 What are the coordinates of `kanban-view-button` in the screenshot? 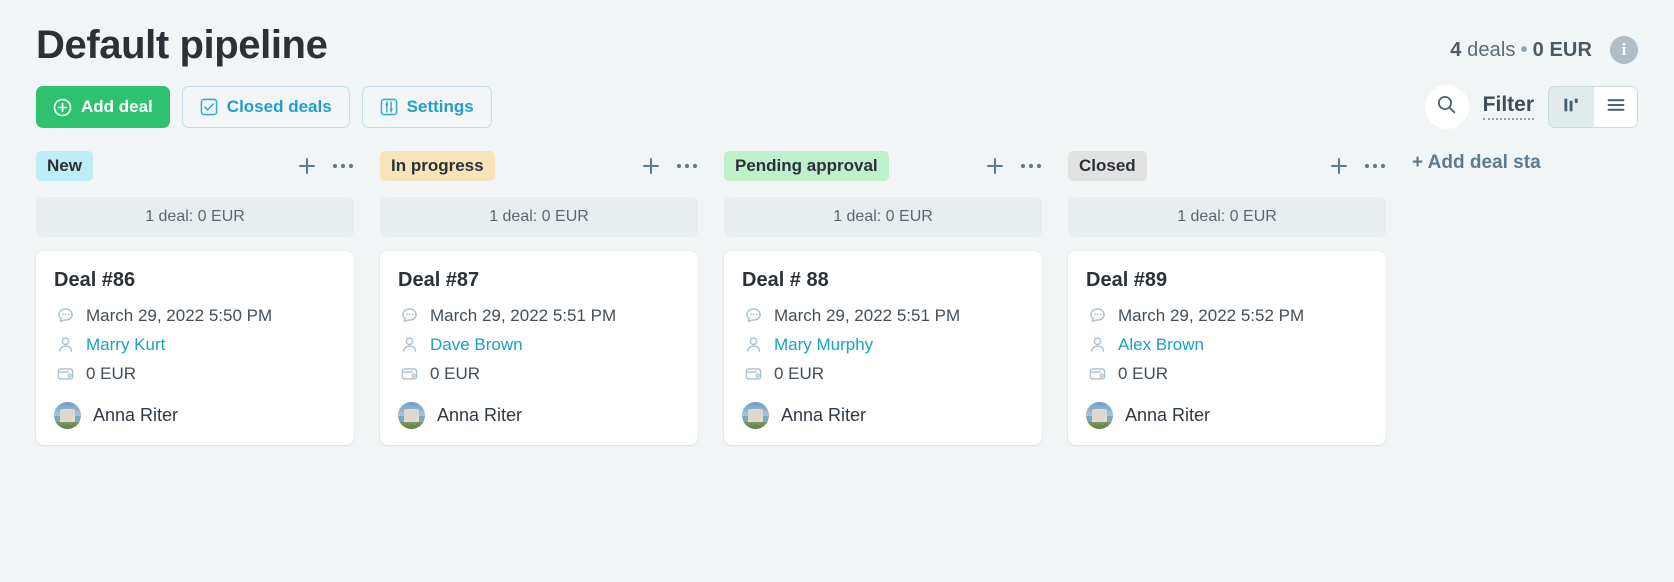 It's located at (1571, 107).